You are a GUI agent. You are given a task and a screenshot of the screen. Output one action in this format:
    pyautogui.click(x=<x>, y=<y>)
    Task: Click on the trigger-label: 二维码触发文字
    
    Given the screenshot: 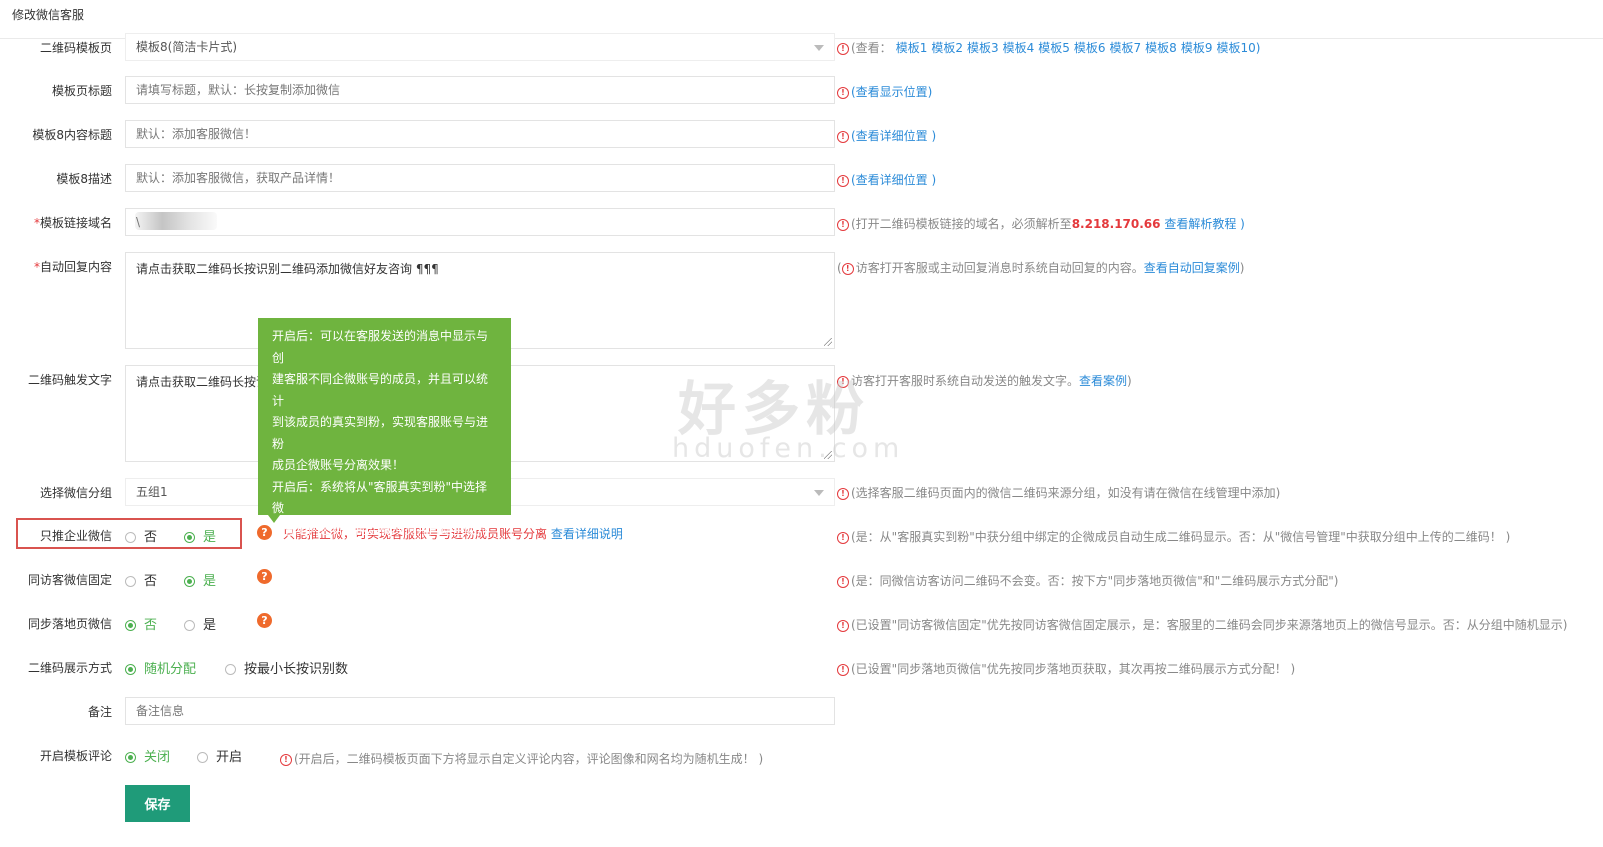 What is the action you would take?
    pyautogui.click(x=69, y=380)
    